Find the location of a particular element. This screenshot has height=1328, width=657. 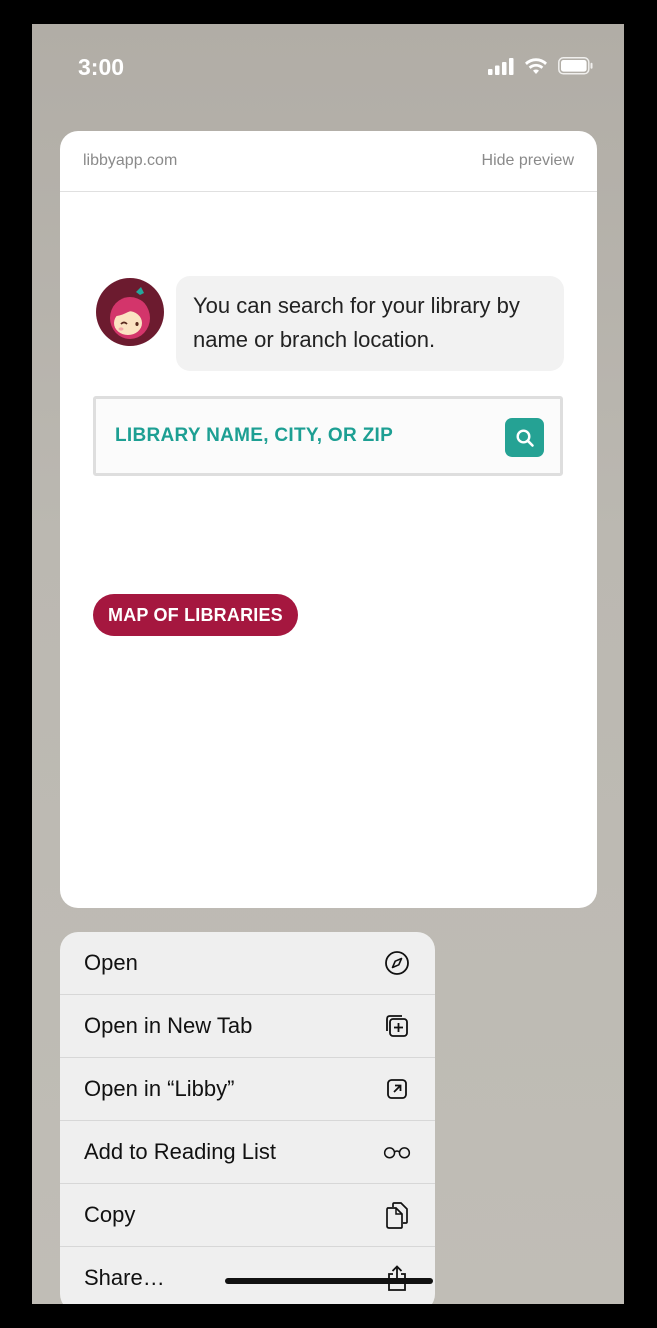

menu-item-copy: Copy is located at coordinates (247, 1215).